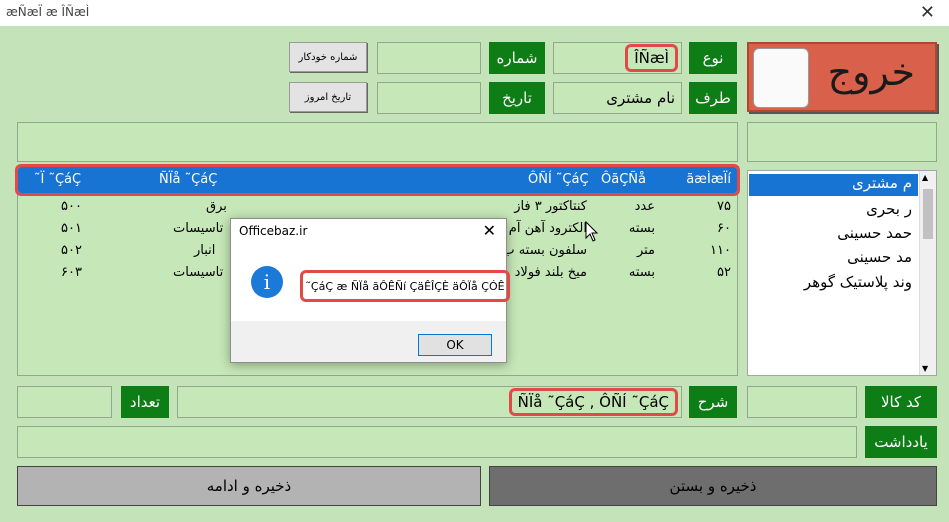  What do you see at coordinates (377, 142) in the screenshot?
I see `search-box-wide` at bounding box center [377, 142].